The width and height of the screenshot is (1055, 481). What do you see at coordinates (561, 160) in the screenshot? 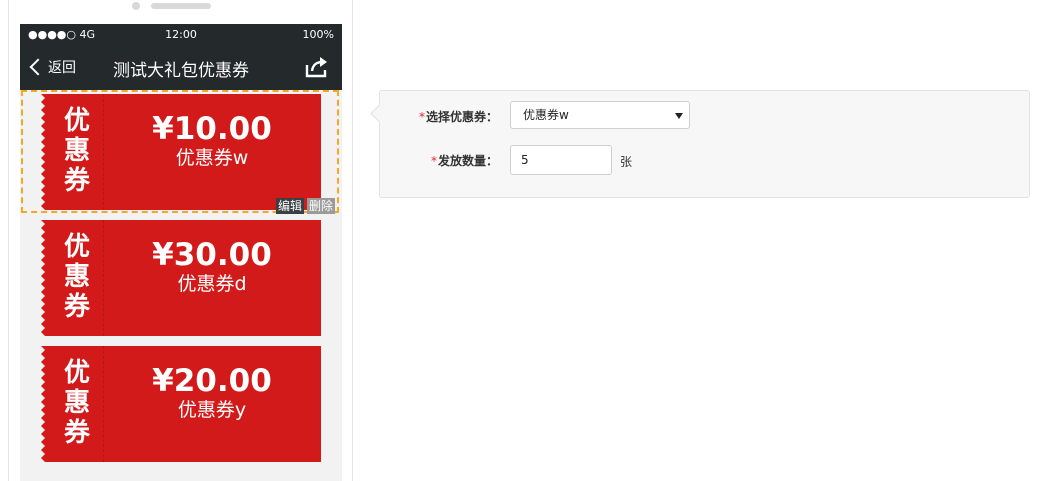
I see `quantity-input` at bounding box center [561, 160].